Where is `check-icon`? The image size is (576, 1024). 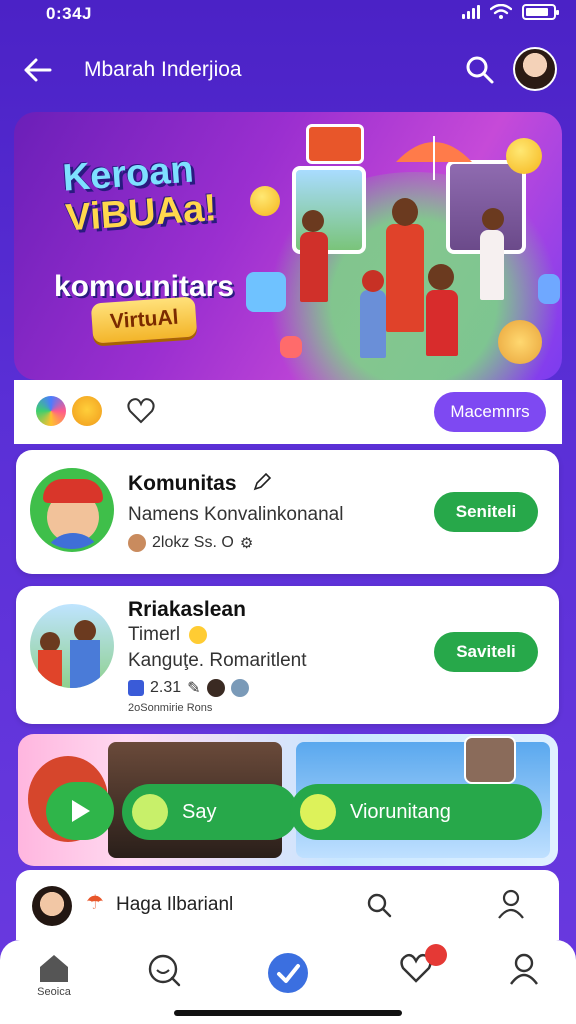 check-icon is located at coordinates (288, 973).